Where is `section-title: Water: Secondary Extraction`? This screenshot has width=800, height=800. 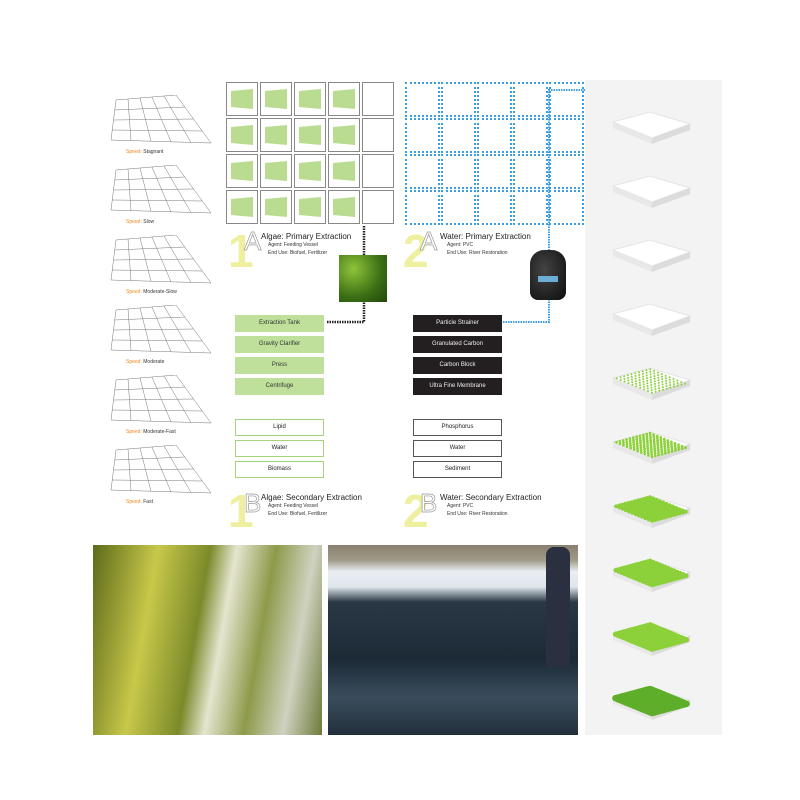 section-title: Water: Secondary Extraction is located at coordinates (491, 497).